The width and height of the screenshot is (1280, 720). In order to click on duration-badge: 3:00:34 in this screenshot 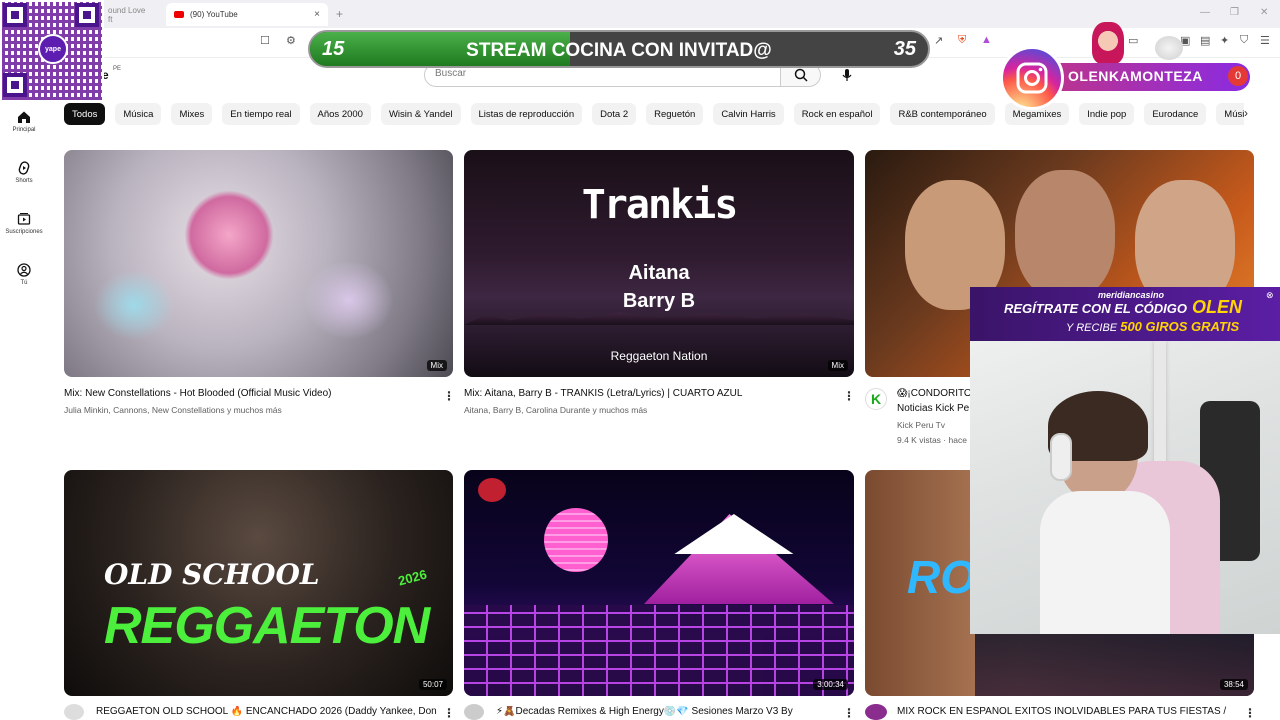, I will do `click(830, 684)`.